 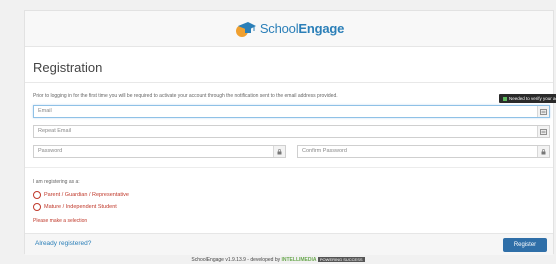 I want to click on password-placeholder: Password, so click(x=50, y=151).